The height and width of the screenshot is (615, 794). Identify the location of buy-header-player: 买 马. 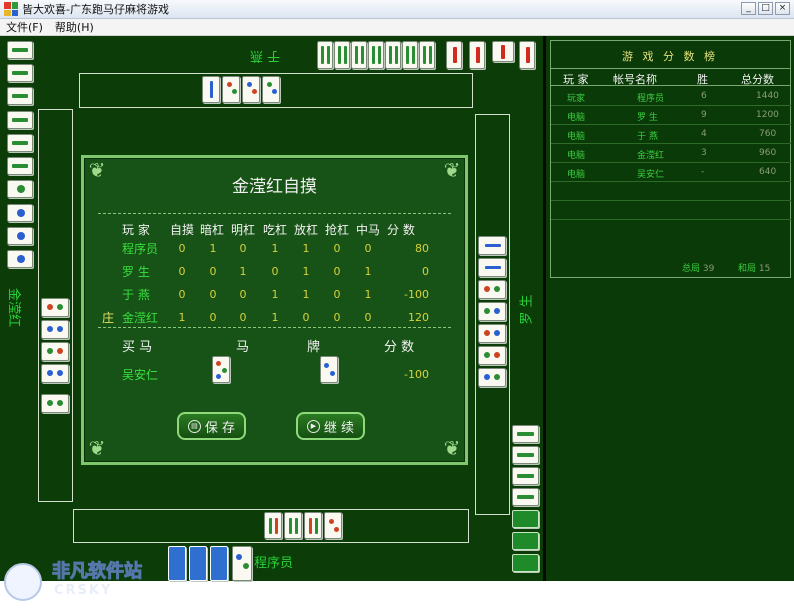
(137, 347).